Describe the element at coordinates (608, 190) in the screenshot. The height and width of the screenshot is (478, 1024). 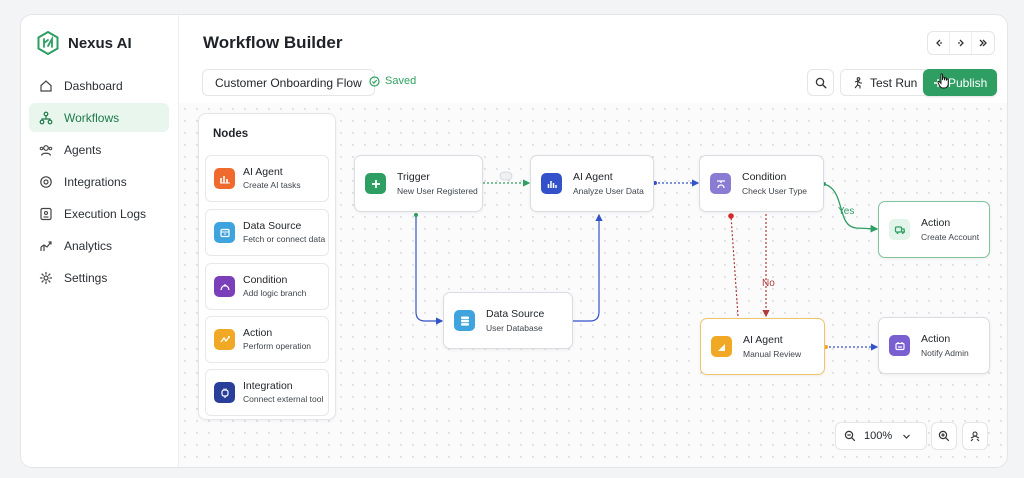
I see `node-subtitle: Analyze User Data` at that location.